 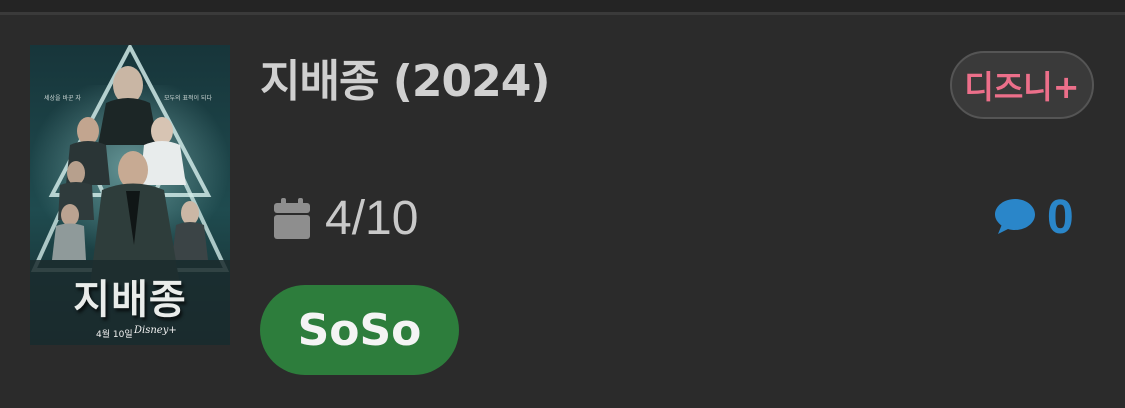 What do you see at coordinates (114, 335) in the screenshot?
I see `poster-release-date: 4월 10일` at bounding box center [114, 335].